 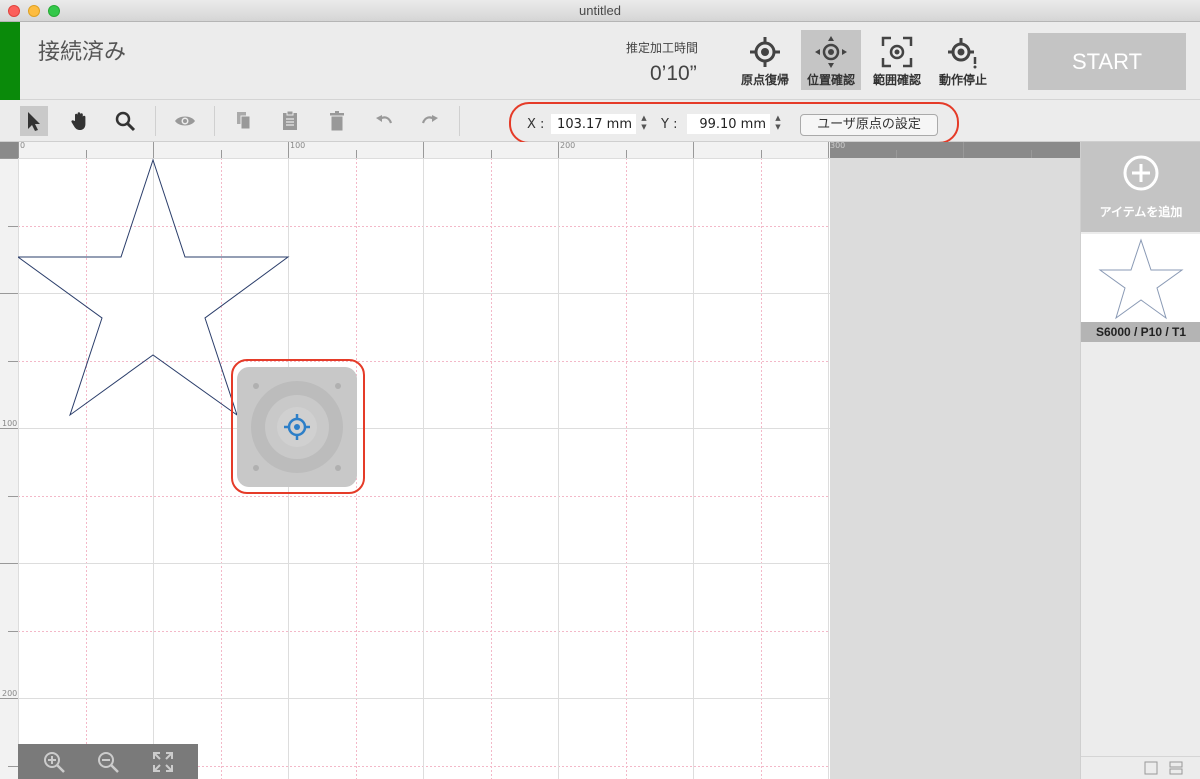 I want to click on pan-tool-button, so click(x=80, y=121).